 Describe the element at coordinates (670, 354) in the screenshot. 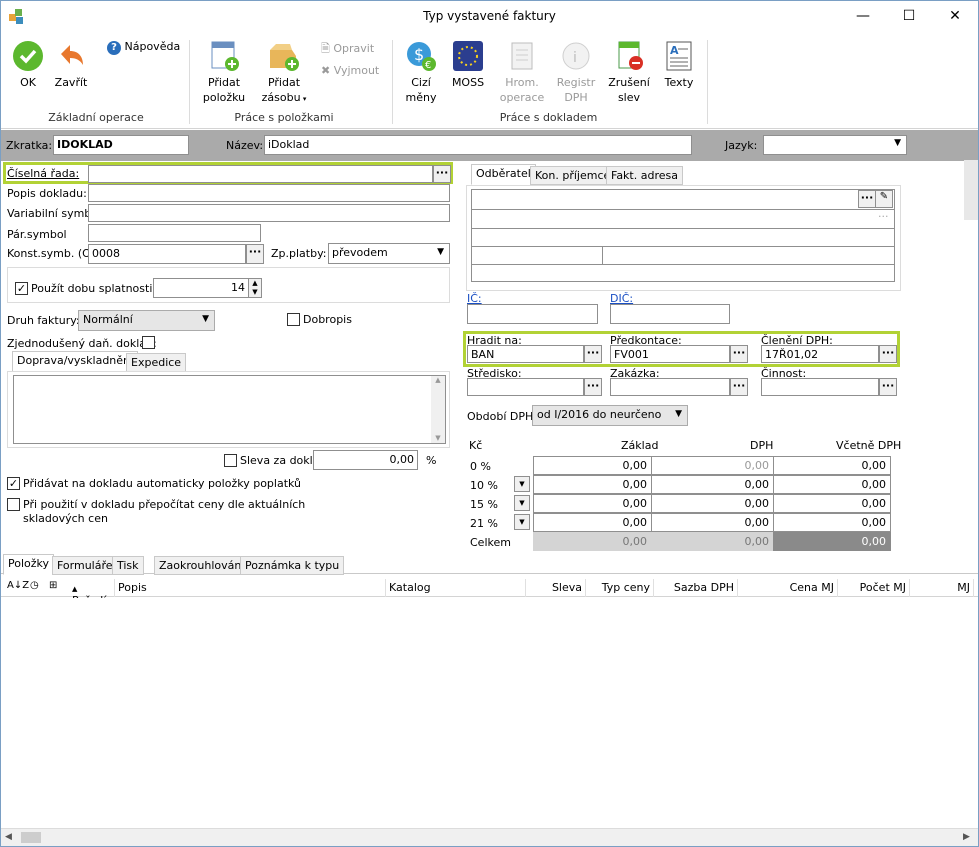

I see `precontation-input: FV001` at that location.